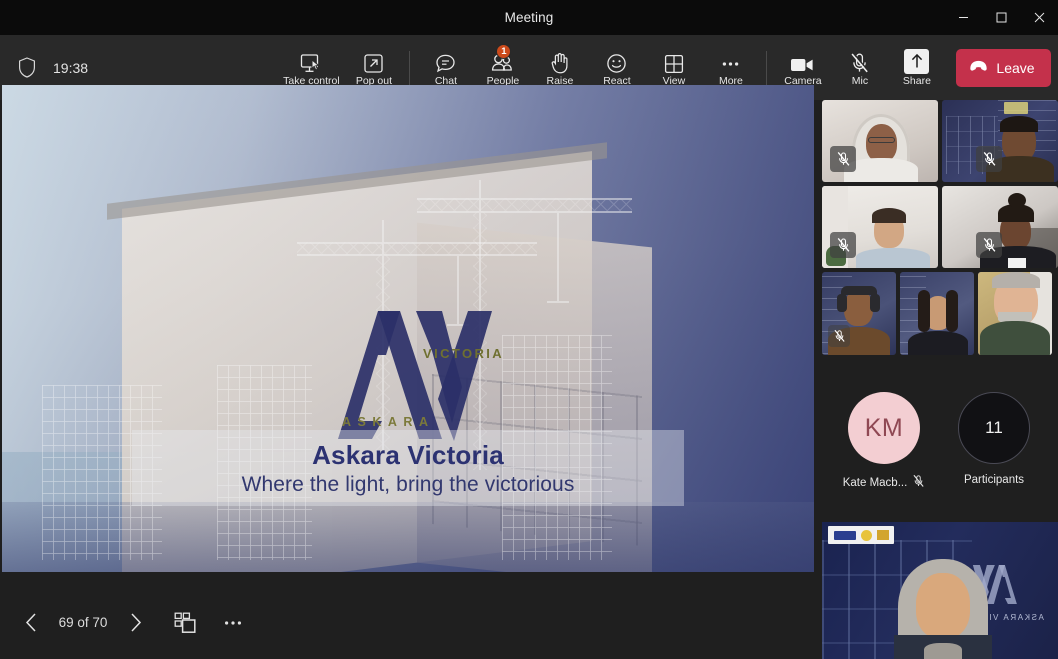 The height and width of the screenshot is (659, 1058). What do you see at coordinates (994, 480) in the screenshot?
I see `participants-label: Participants` at bounding box center [994, 480].